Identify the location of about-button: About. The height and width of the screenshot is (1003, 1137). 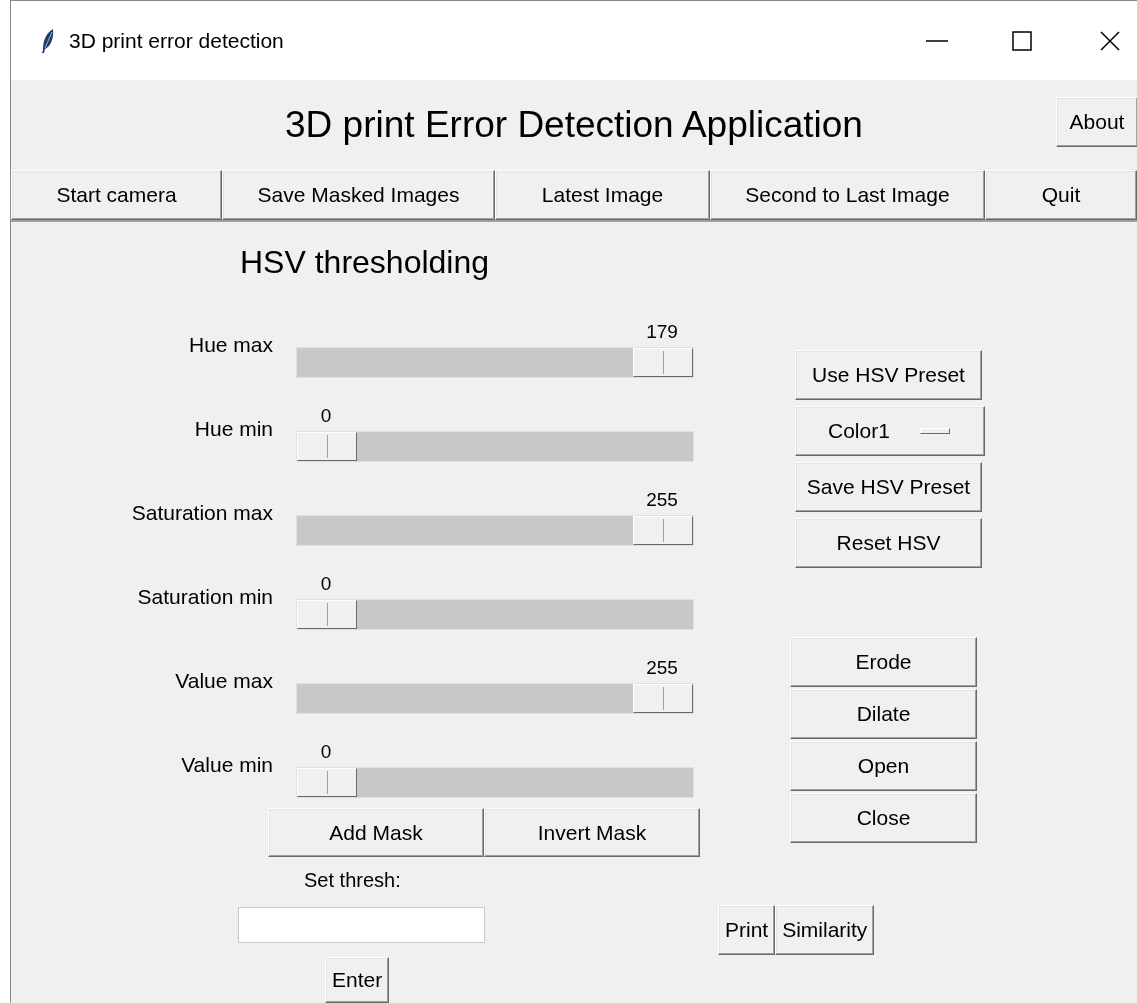
(1096, 121).